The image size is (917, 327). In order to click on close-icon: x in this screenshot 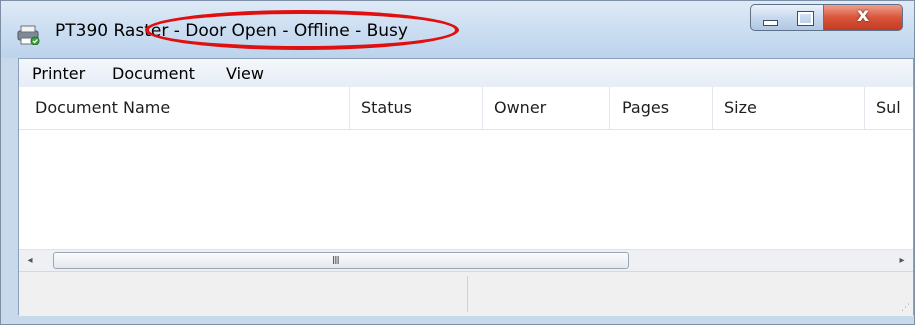, I will do `click(863, 15)`.